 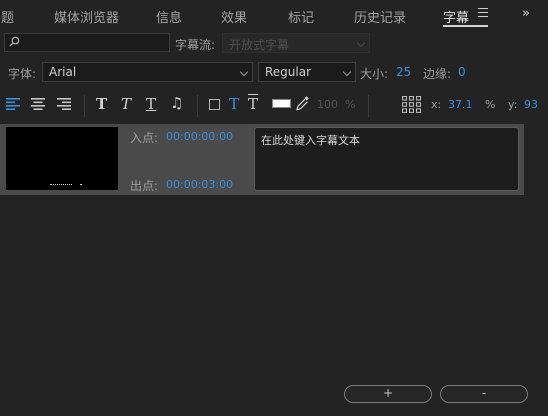 What do you see at coordinates (87, 42) in the screenshot?
I see `search-input` at bounding box center [87, 42].